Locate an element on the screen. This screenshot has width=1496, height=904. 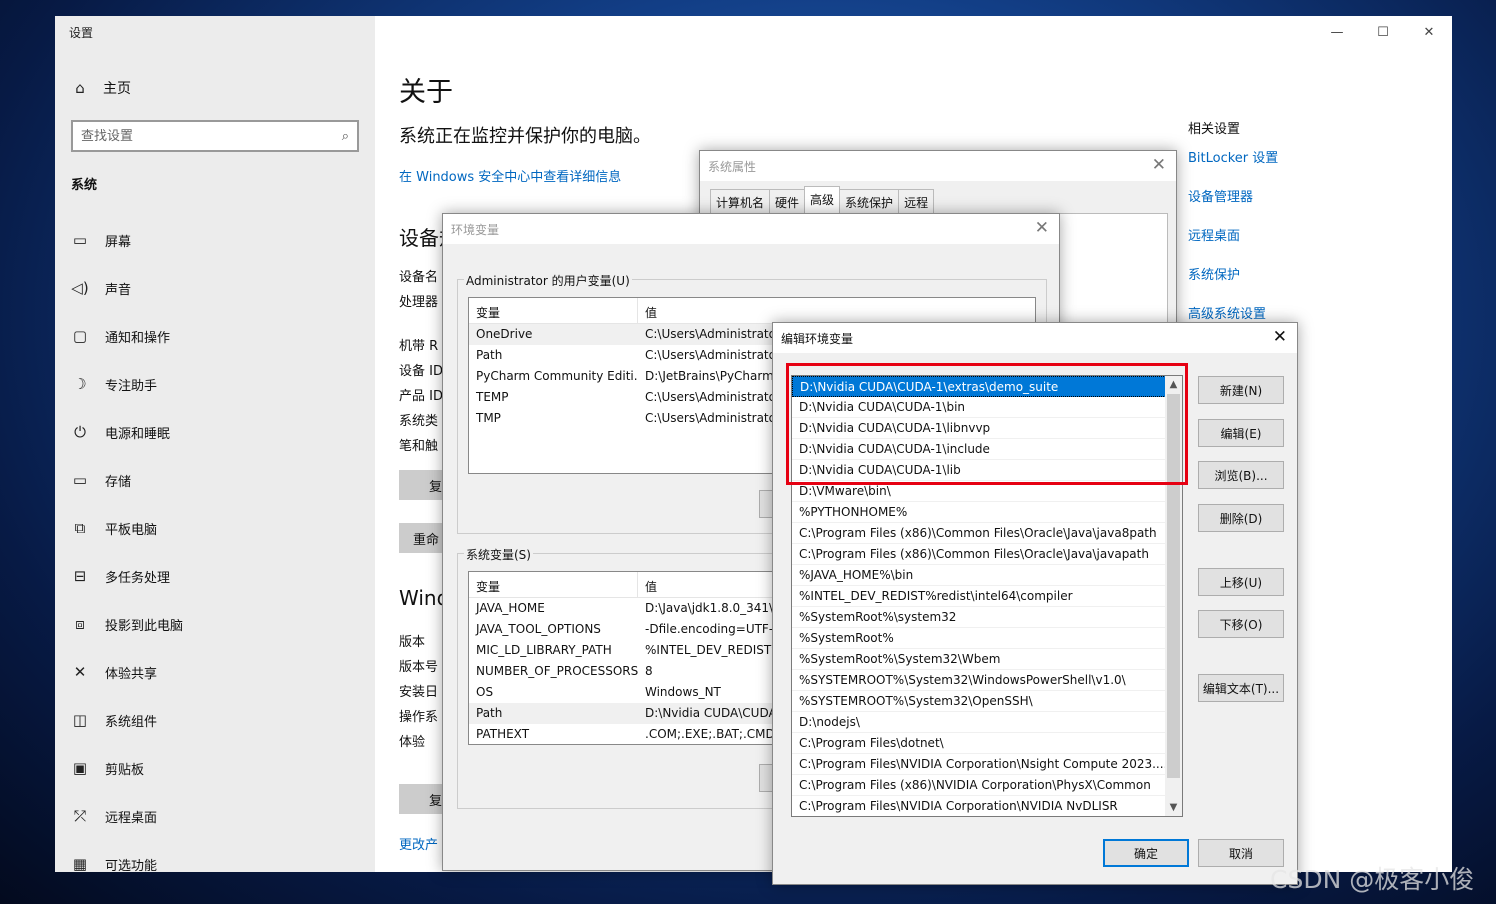
nav-home: ⌂ 主页 is located at coordinates (101, 88).